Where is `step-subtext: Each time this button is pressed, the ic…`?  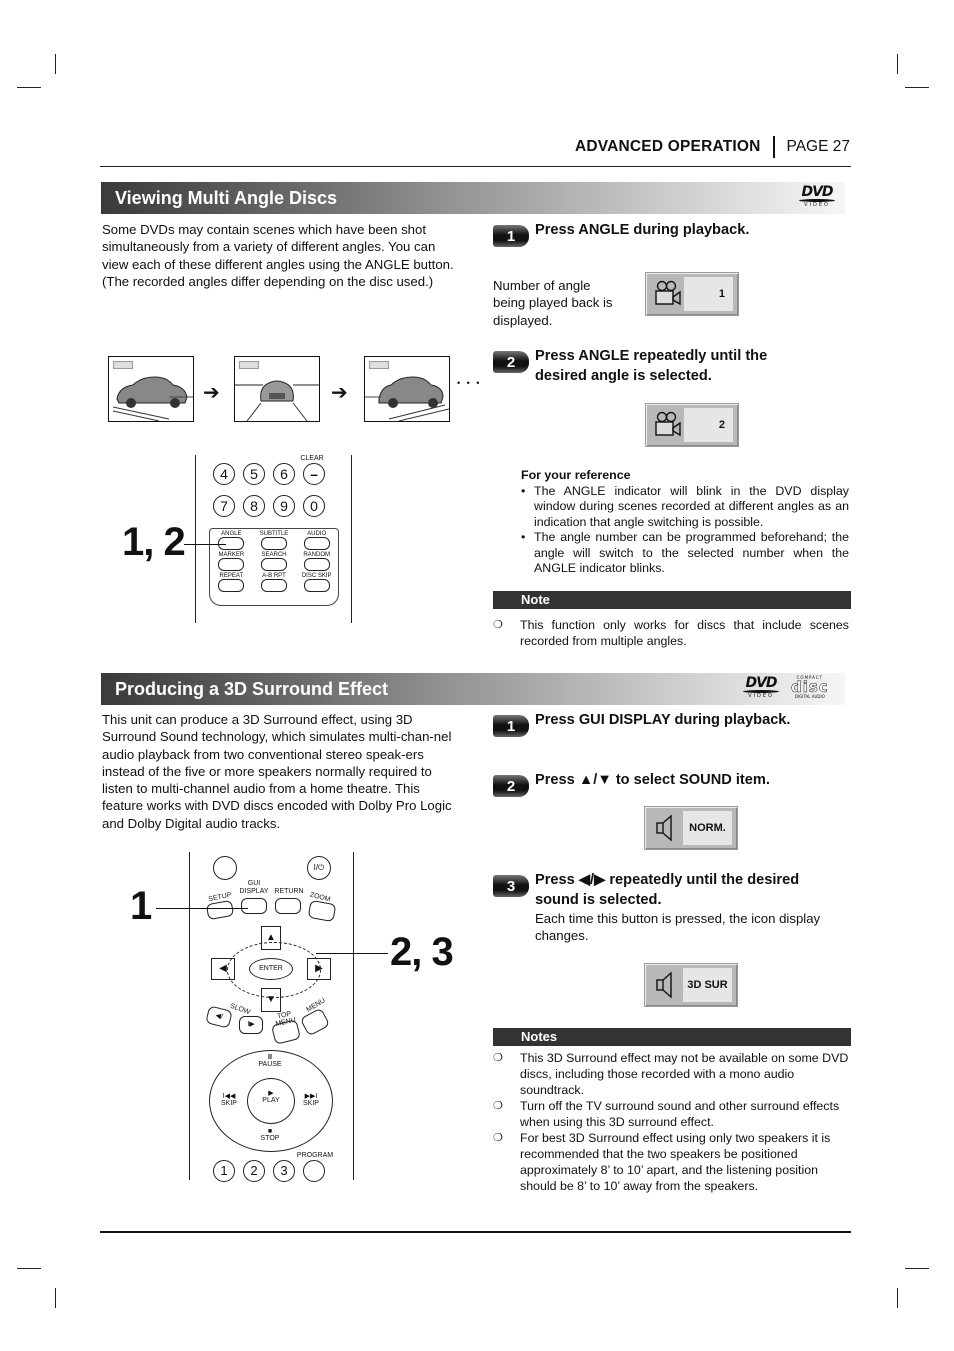 step-subtext: Each time this button is pressed, the ic… is located at coordinates (678, 927).